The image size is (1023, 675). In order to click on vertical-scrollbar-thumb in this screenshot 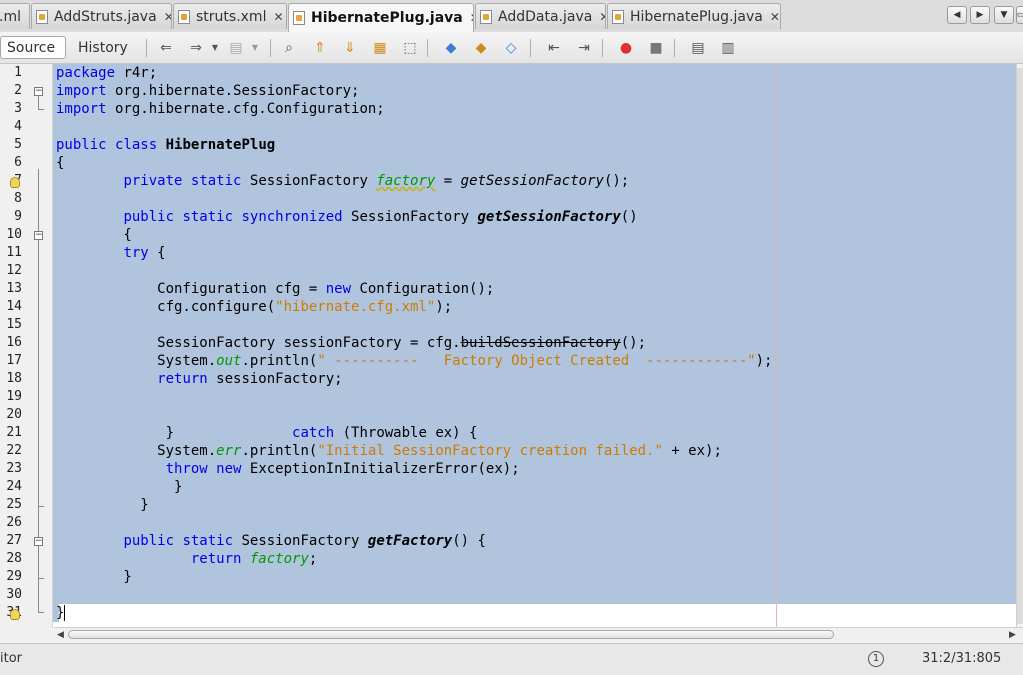, I will do `click(1020, 346)`.